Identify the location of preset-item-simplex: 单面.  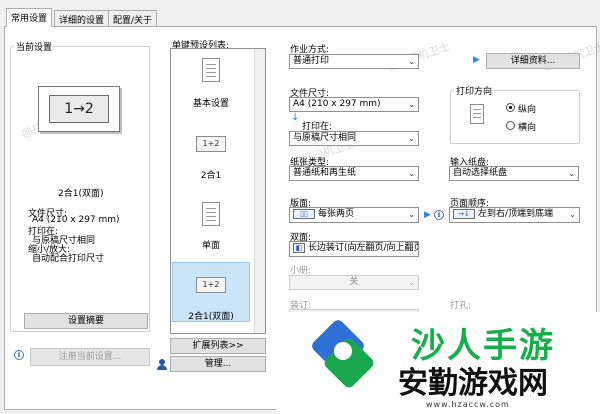
(211, 224).